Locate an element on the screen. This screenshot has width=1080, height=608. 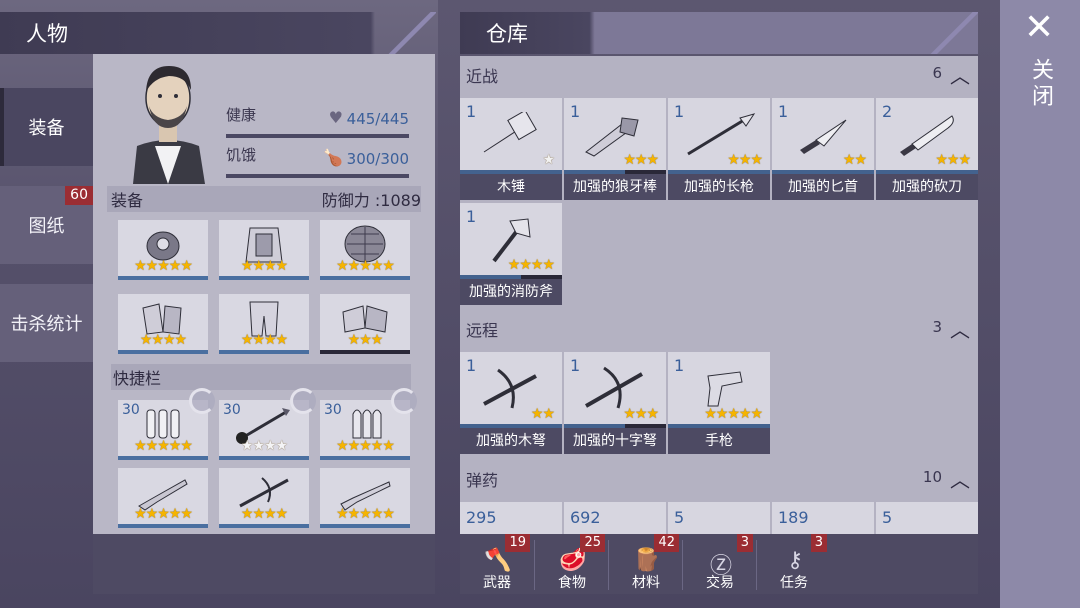
melee-label: 近战 is located at coordinates (482, 76).